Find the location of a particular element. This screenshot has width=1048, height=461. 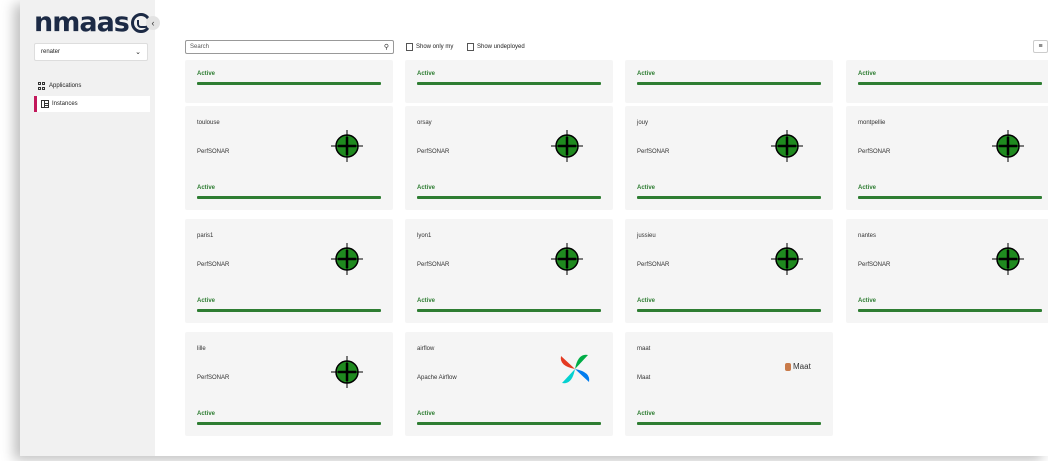

grid-icon is located at coordinates (42, 86).